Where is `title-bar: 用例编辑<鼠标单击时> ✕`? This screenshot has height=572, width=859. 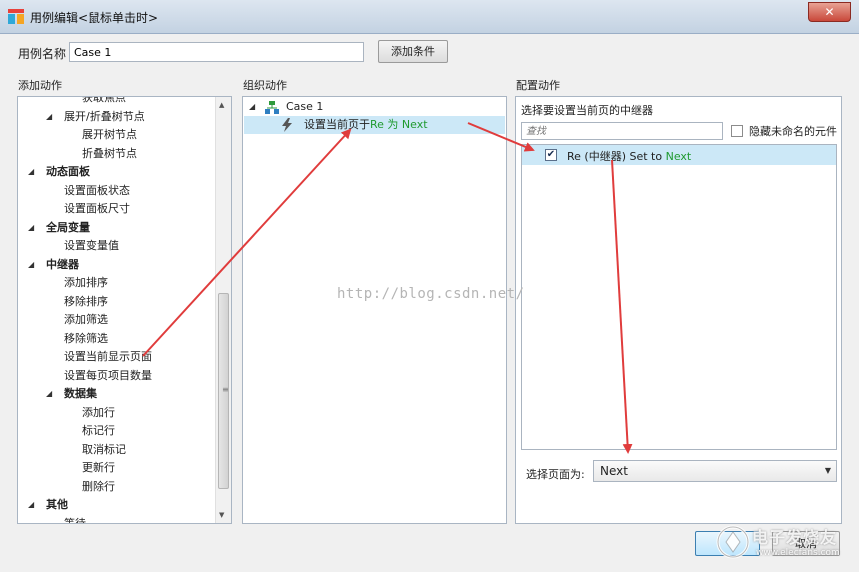 title-bar: 用例编辑<鼠标单击时> ✕ is located at coordinates (429, 17).